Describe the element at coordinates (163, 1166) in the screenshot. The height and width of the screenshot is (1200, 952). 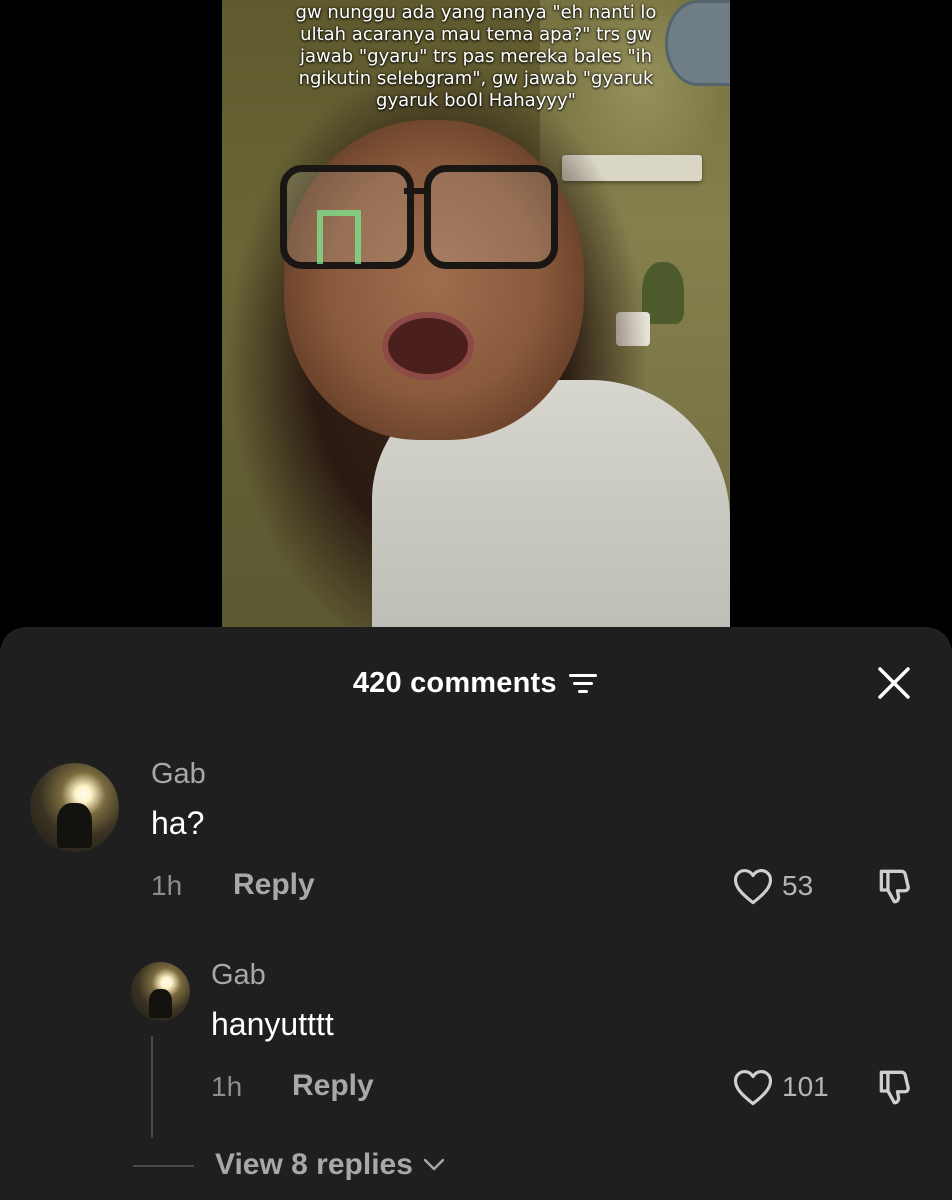
I see `view-replies-divider` at that location.